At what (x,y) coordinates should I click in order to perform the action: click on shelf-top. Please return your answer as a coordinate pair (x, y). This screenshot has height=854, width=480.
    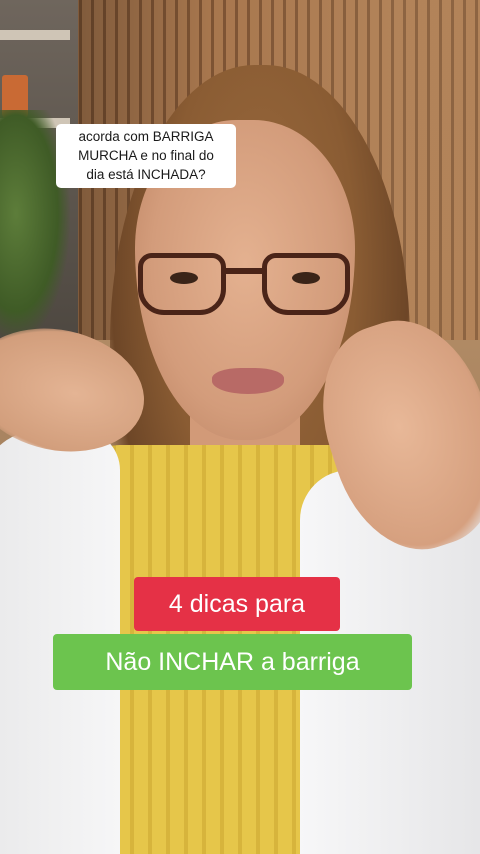
    Looking at the image, I should click on (35, 35).